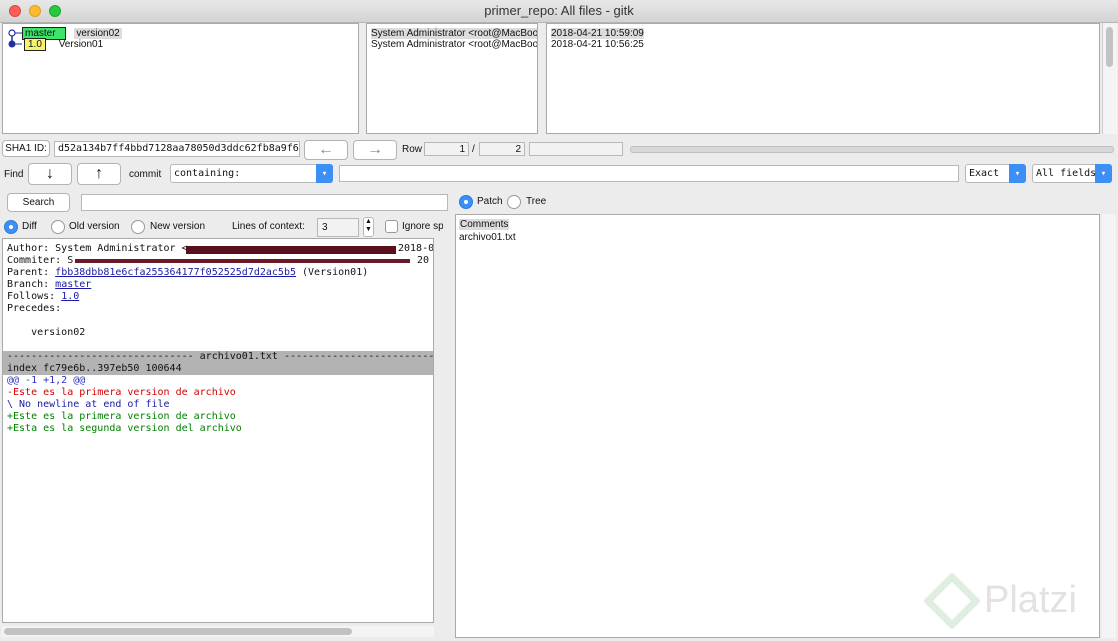 The width and height of the screenshot is (1118, 641). What do you see at coordinates (207, 173) in the screenshot?
I see `find-mode-value: containing:` at bounding box center [207, 173].